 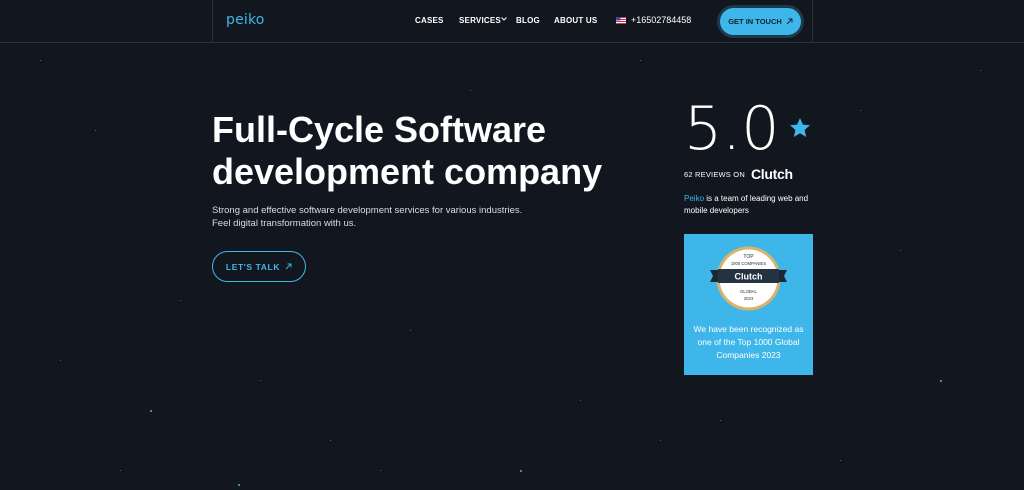 I want to click on nav-about-us: ABOUT US, so click(x=575, y=20).